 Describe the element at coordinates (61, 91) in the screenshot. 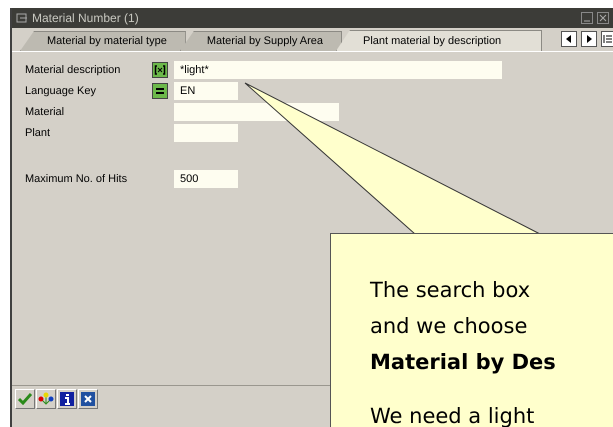

I see `field-label: Language Key` at that location.